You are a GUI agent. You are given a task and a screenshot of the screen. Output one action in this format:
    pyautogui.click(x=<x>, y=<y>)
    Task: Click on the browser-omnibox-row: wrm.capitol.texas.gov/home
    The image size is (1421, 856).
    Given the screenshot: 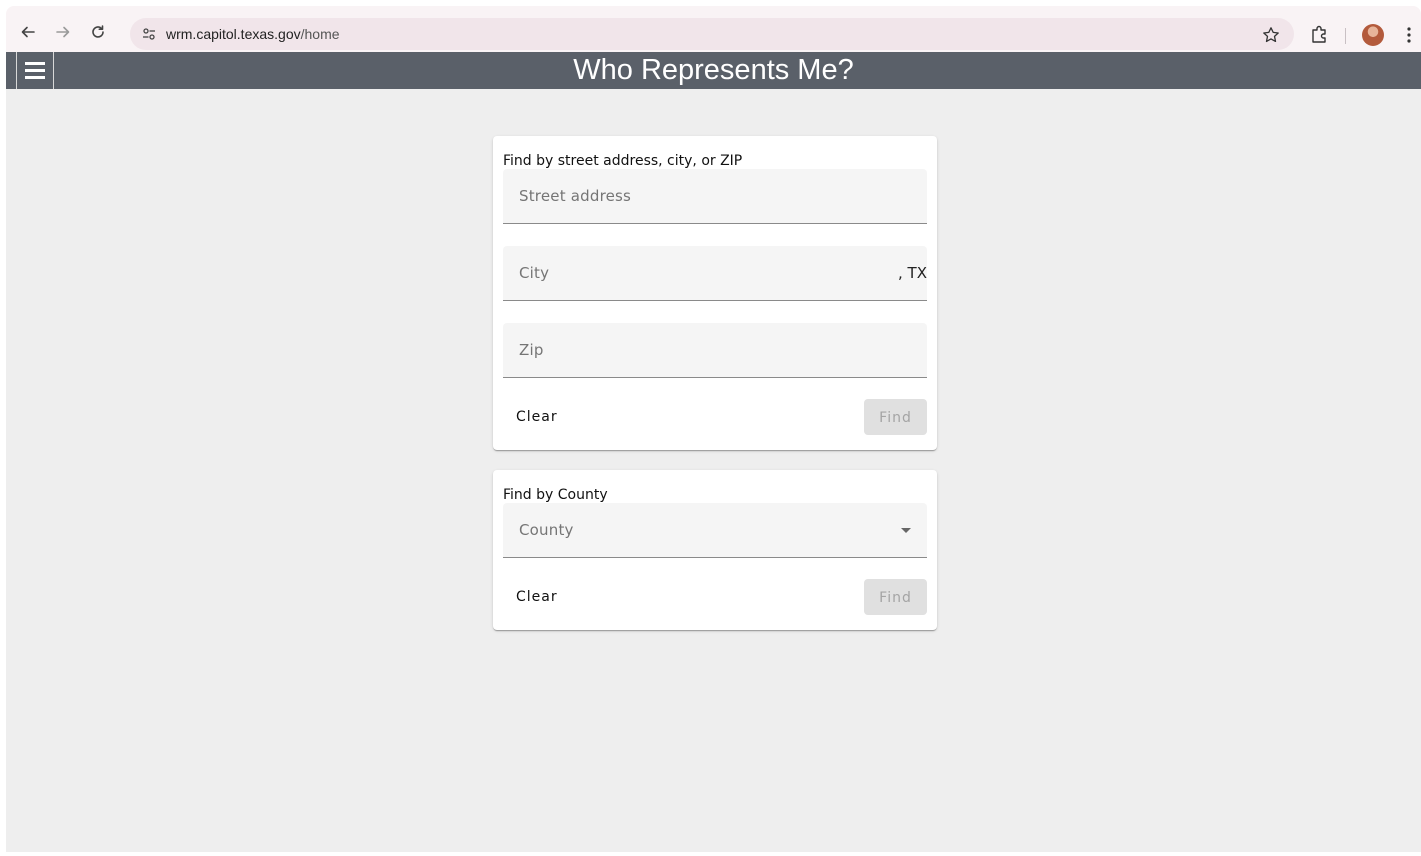 What is the action you would take?
    pyautogui.click(x=713, y=29)
    